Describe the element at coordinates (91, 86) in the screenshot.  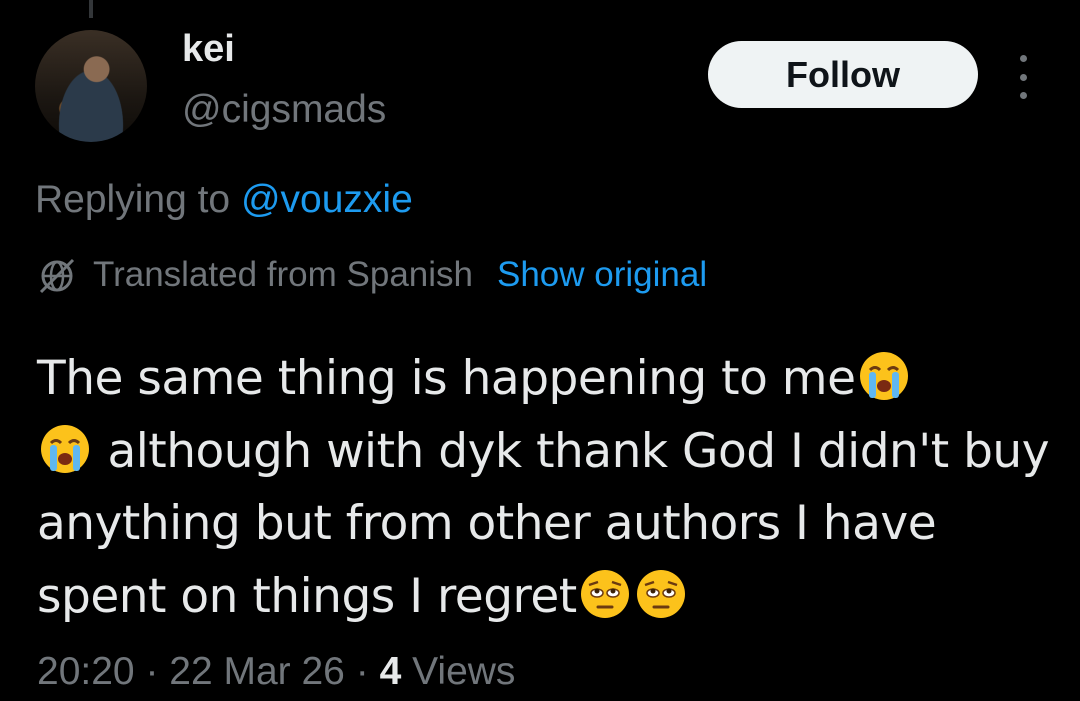
I see `avatar` at that location.